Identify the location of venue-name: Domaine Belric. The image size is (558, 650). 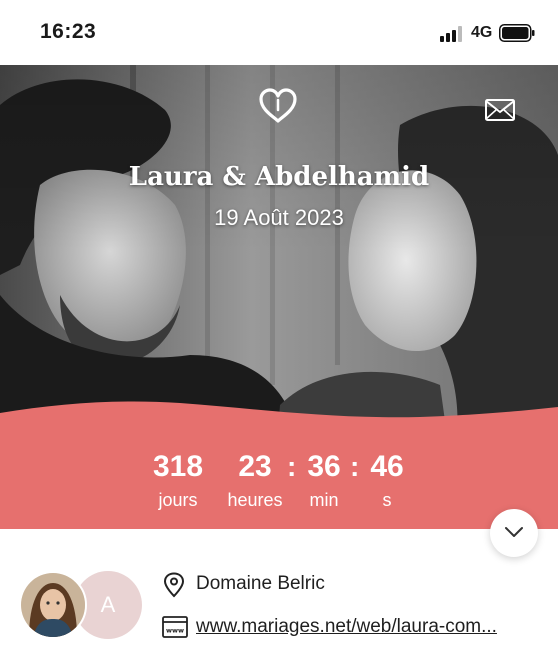
(260, 583).